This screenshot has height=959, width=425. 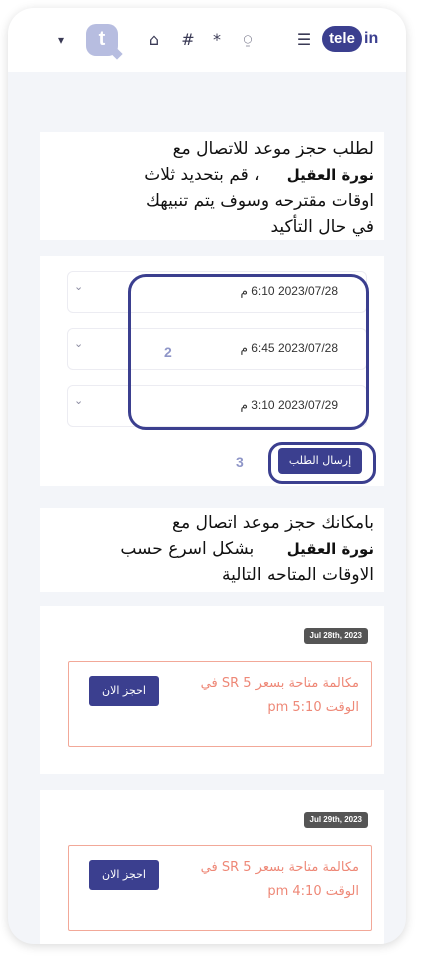 What do you see at coordinates (188, 40) in the screenshot?
I see `hash-icon: #` at bounding box center [188, 40].